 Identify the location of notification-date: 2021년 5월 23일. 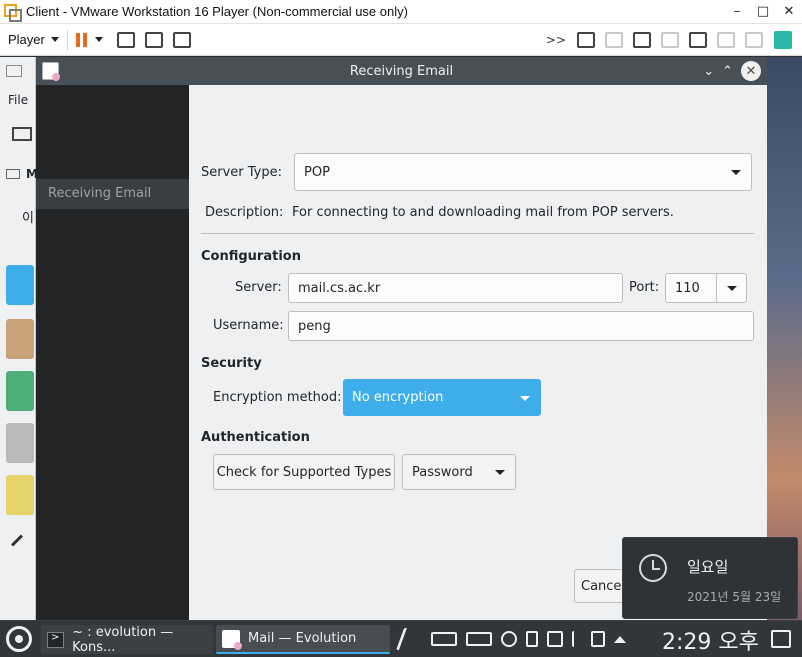
(734, 597).